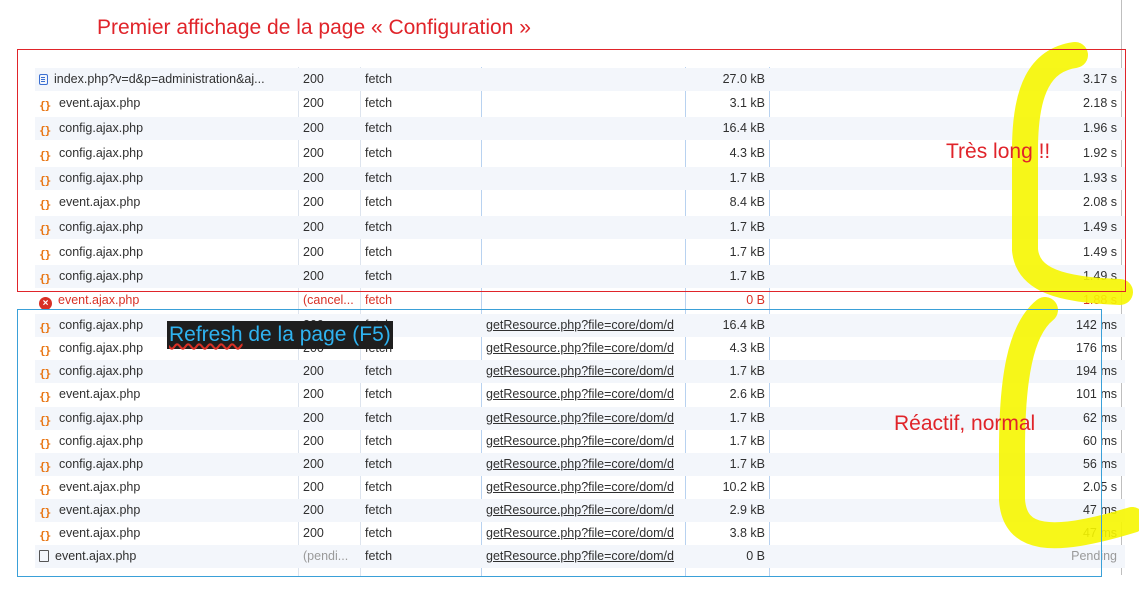 The width and height of the screenshot is (1139, 603). Describe the element at coordinates (965, 423) in the screenshot. I see `fast-note: Réactif, normal` at that location.